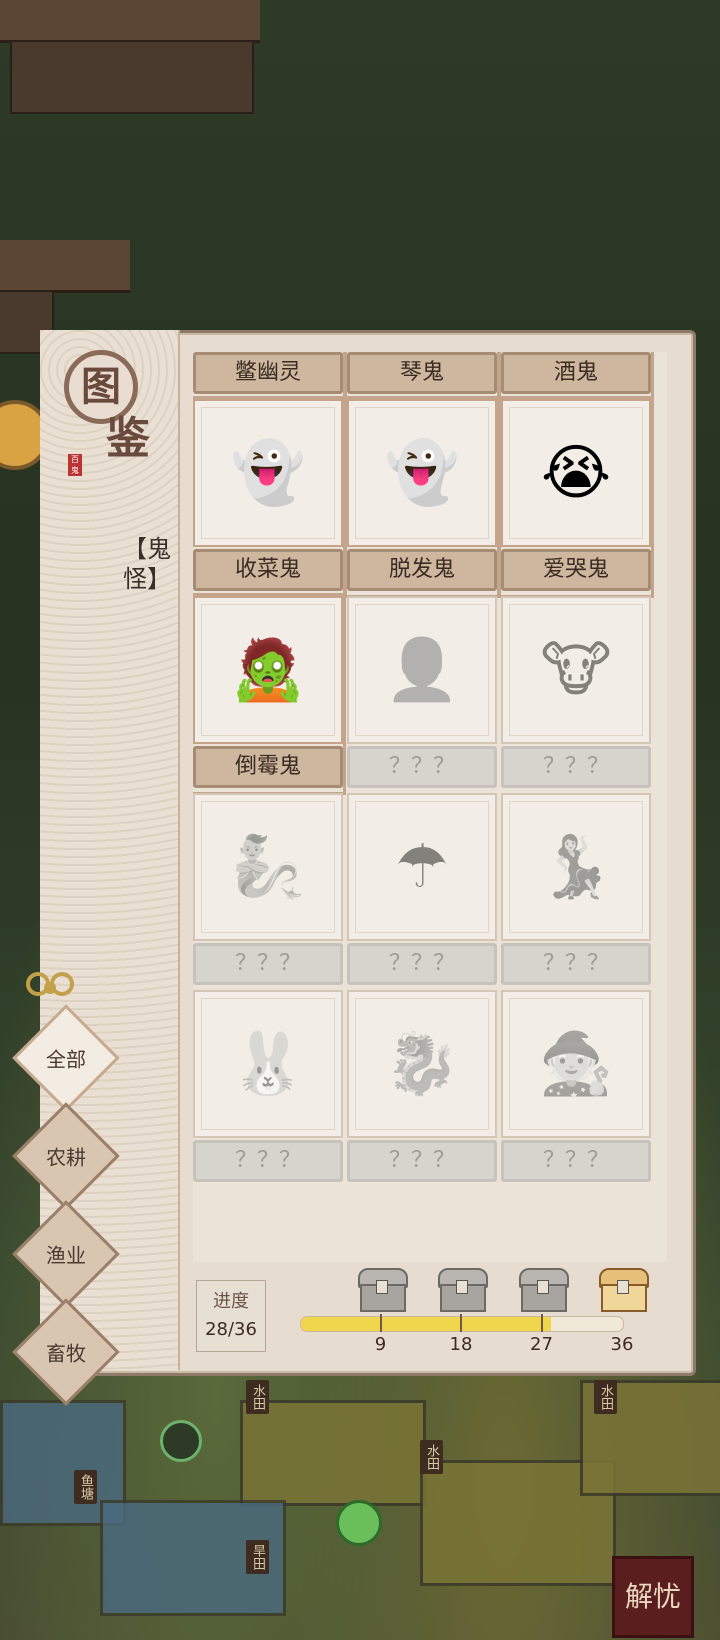  What do you see at coordinates (426, 1324) in the screenshot?
I see `progress-bar-fill` at bounding box center [426, 1324].